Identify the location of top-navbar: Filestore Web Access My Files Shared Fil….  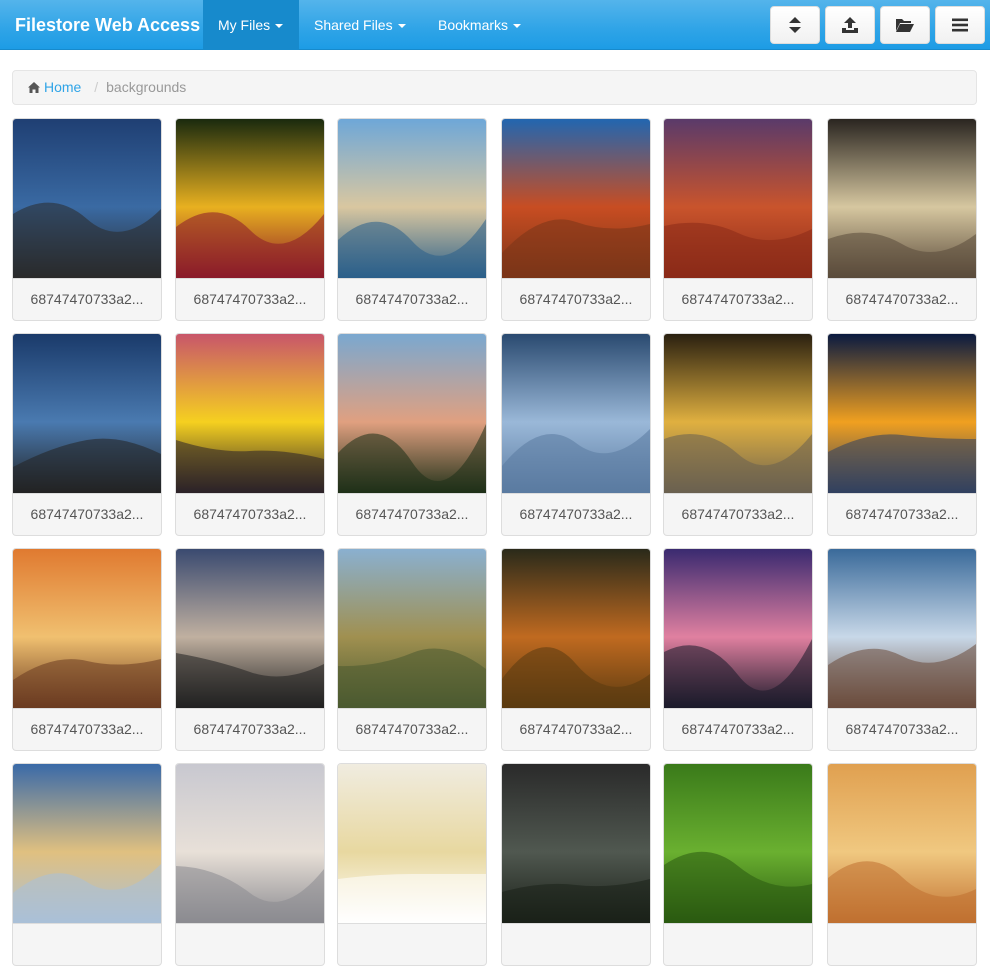
(495, 25).